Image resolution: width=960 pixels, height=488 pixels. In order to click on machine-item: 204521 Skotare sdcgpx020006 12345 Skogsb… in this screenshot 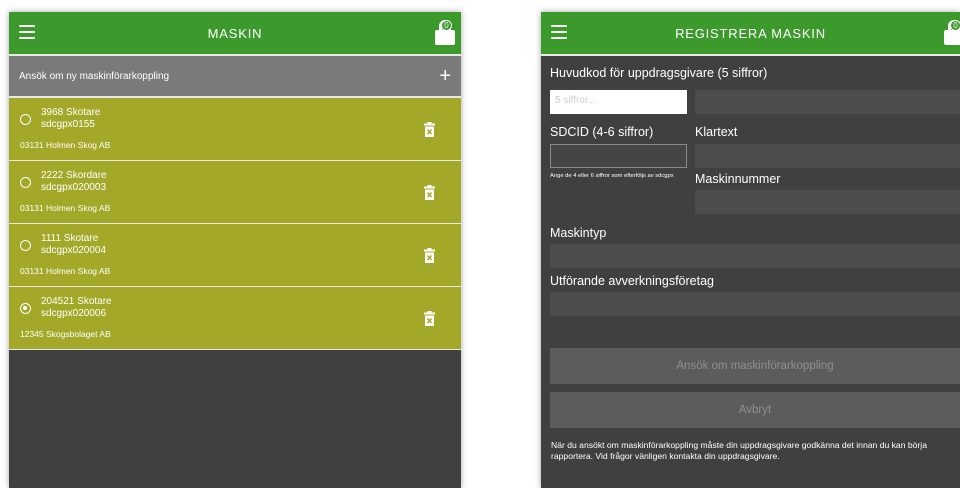, I will do `click(235, 318)`.